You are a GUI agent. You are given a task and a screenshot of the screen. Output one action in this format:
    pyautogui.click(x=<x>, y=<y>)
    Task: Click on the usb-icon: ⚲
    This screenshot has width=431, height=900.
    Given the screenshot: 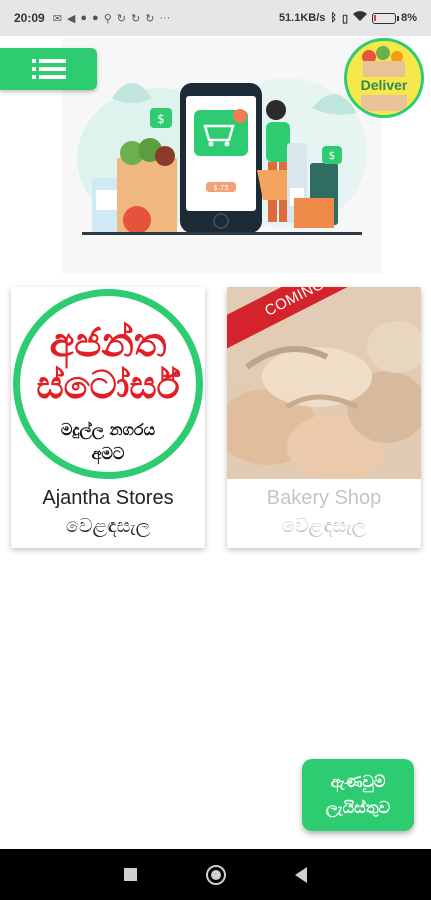 What is the action you would take?
    pyautogui.click(x=107, y=18)
    